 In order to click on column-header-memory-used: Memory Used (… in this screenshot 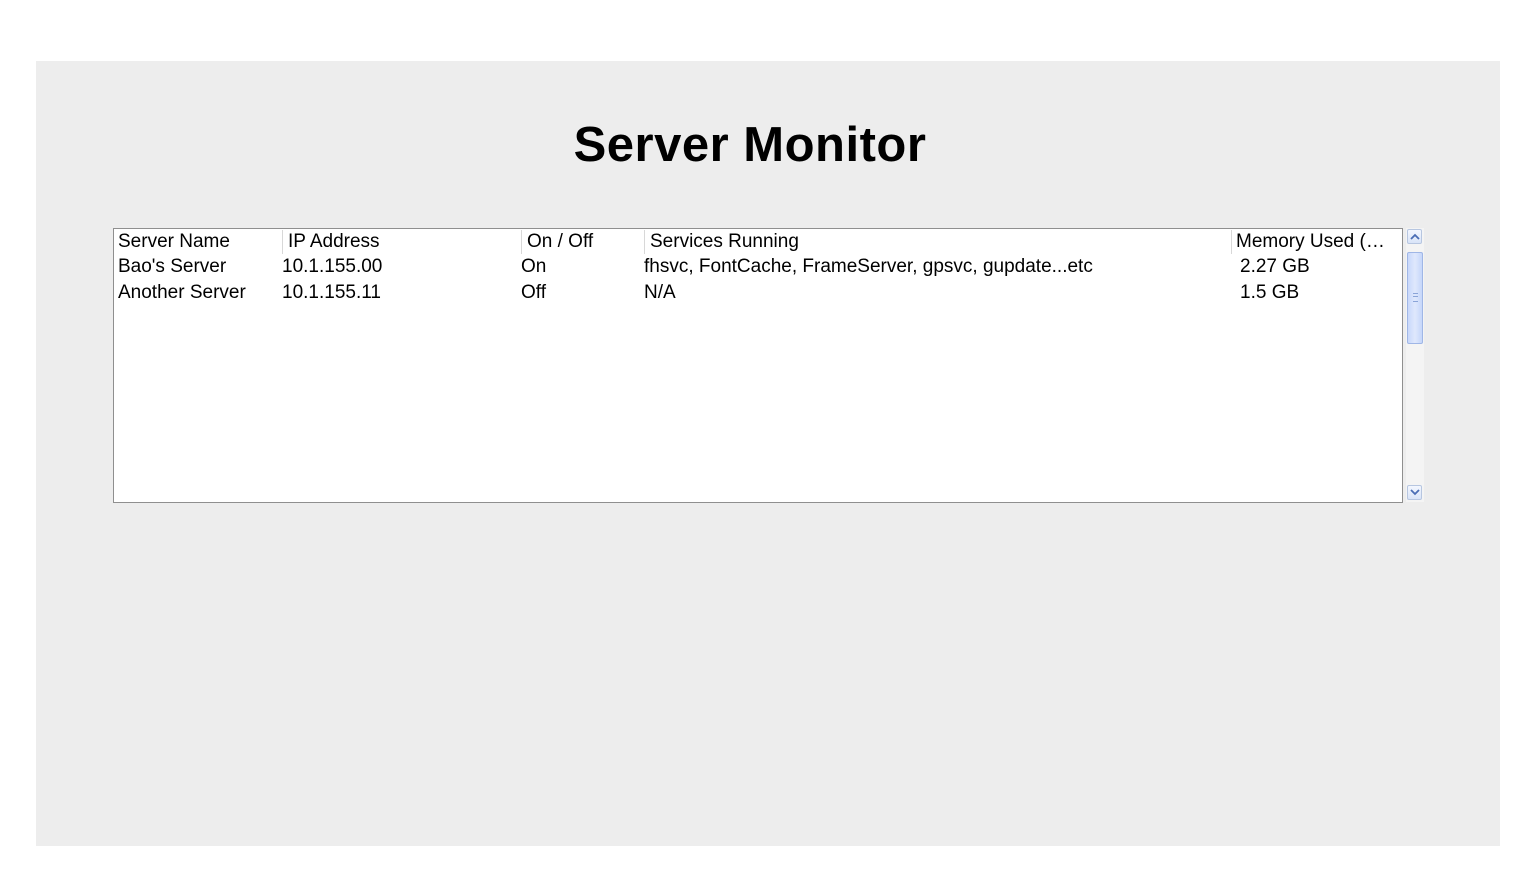, I will do `click(1316, 242)`.